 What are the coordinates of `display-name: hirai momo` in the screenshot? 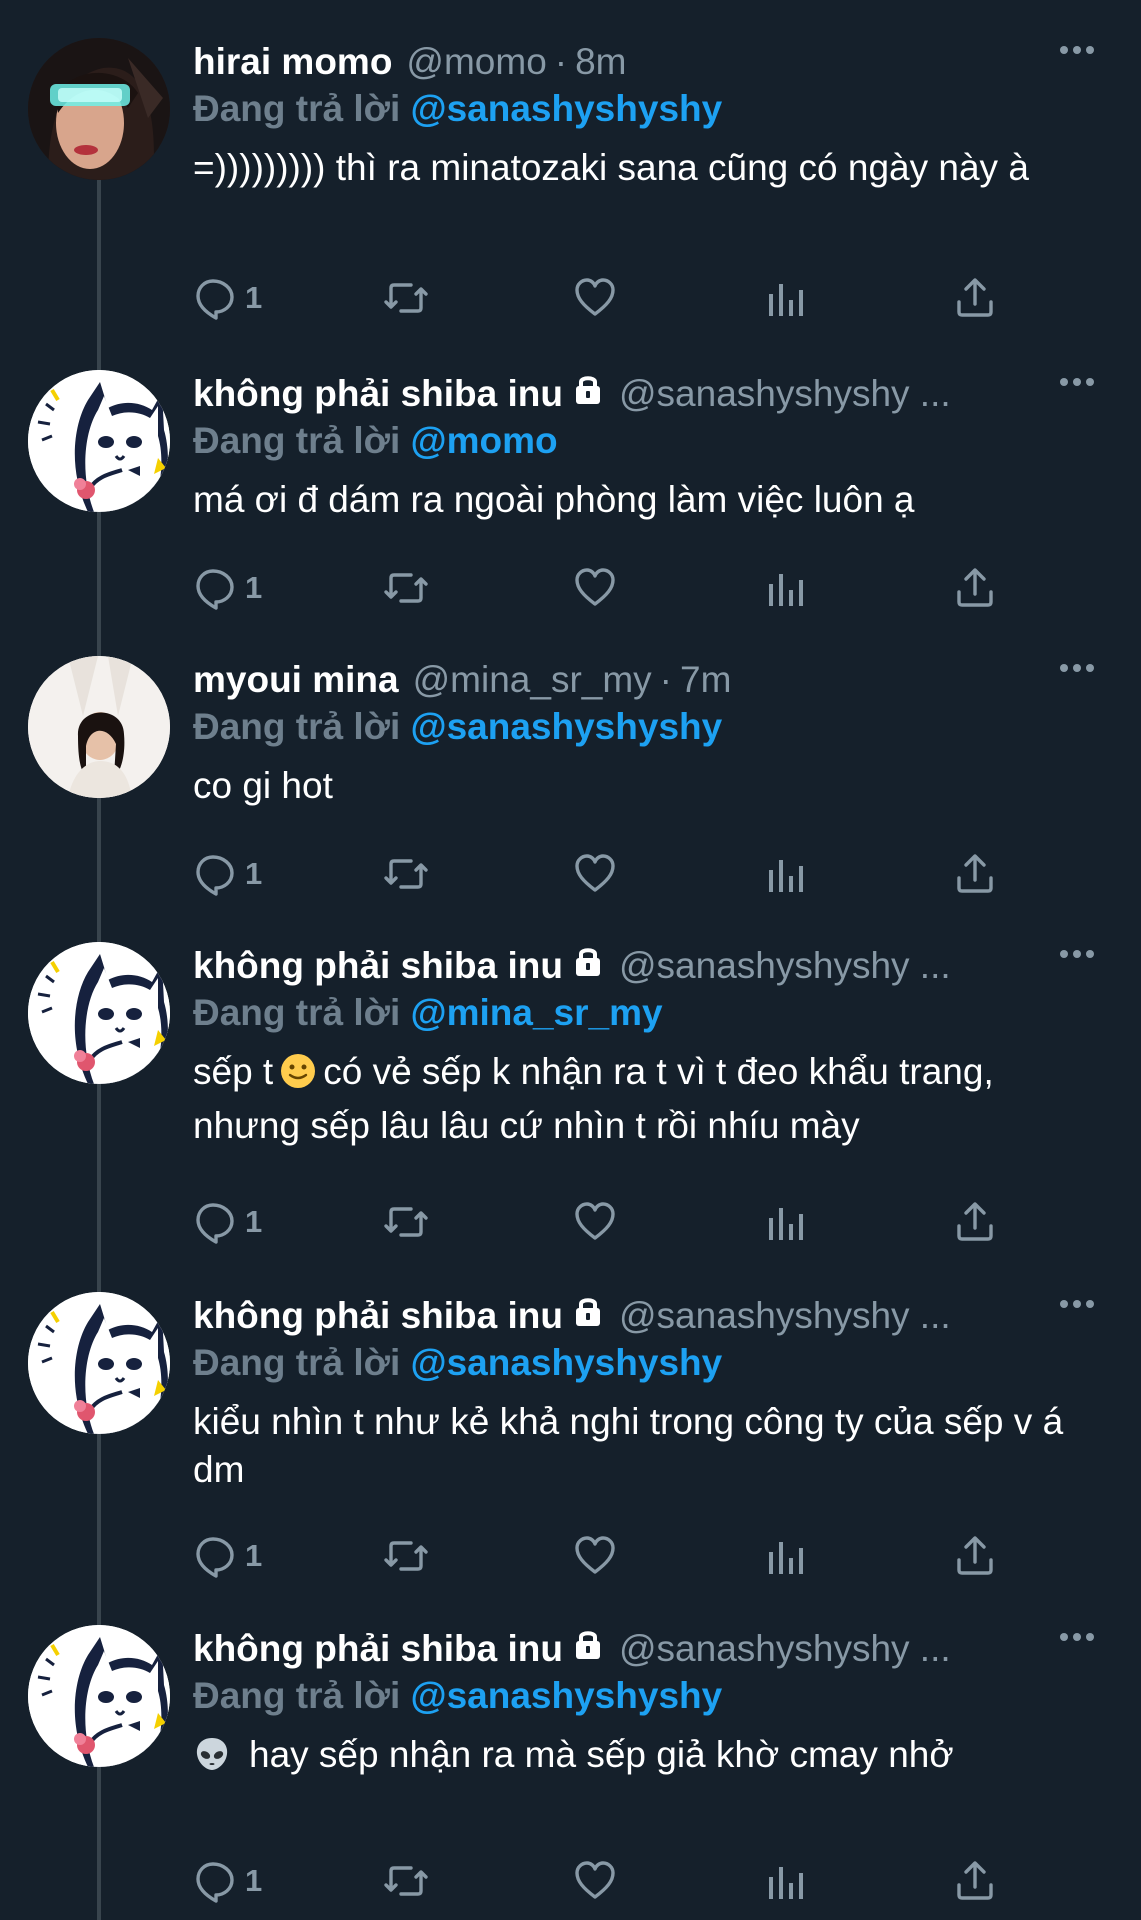 It's located at (292, 62).